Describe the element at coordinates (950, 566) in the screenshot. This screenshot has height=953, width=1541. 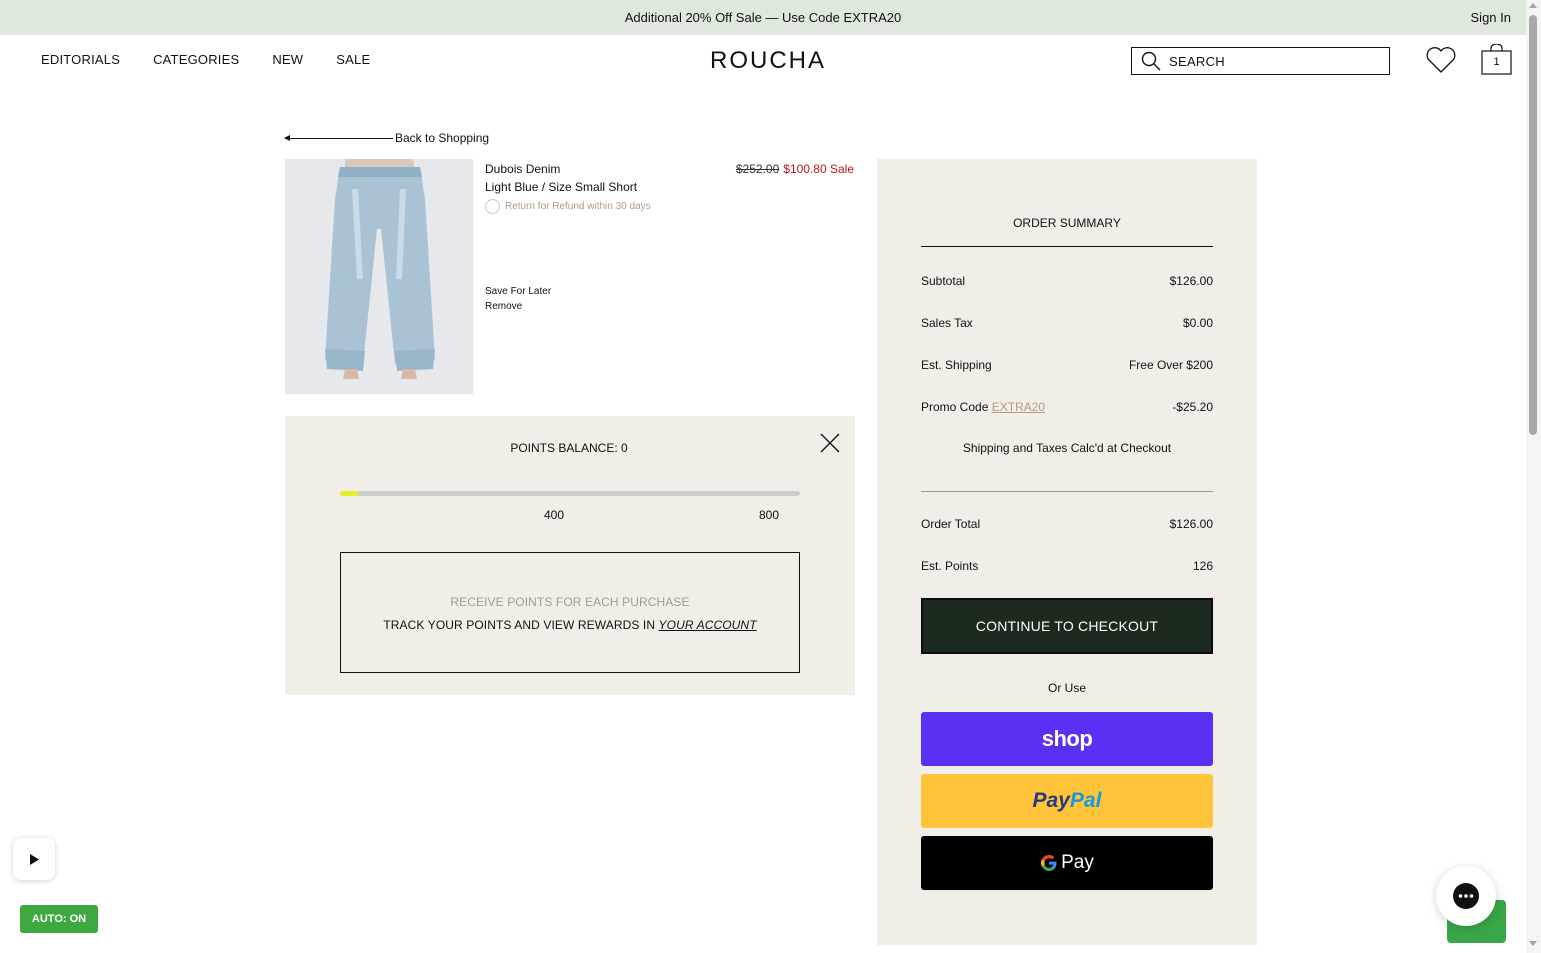
I see `est-points-label: Est. Points` at that location.